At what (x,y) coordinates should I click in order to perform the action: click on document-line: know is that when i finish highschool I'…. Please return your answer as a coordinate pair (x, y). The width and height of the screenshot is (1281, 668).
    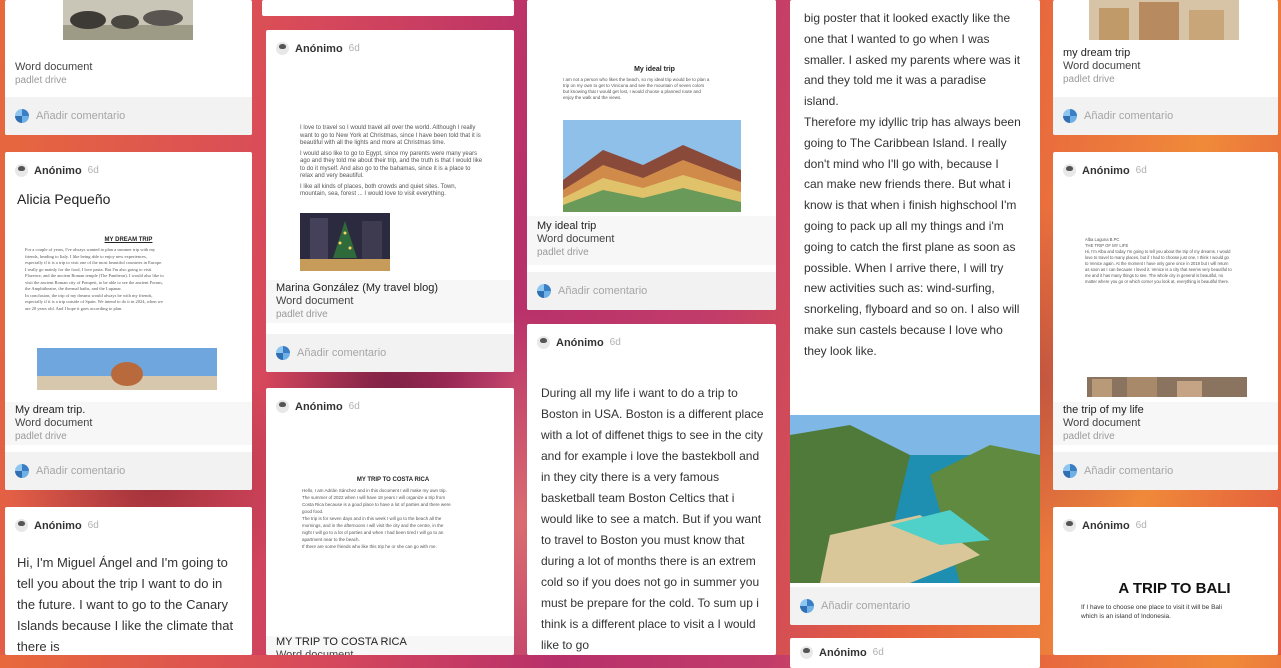
    Looking at the image, I should click on (910, 205).